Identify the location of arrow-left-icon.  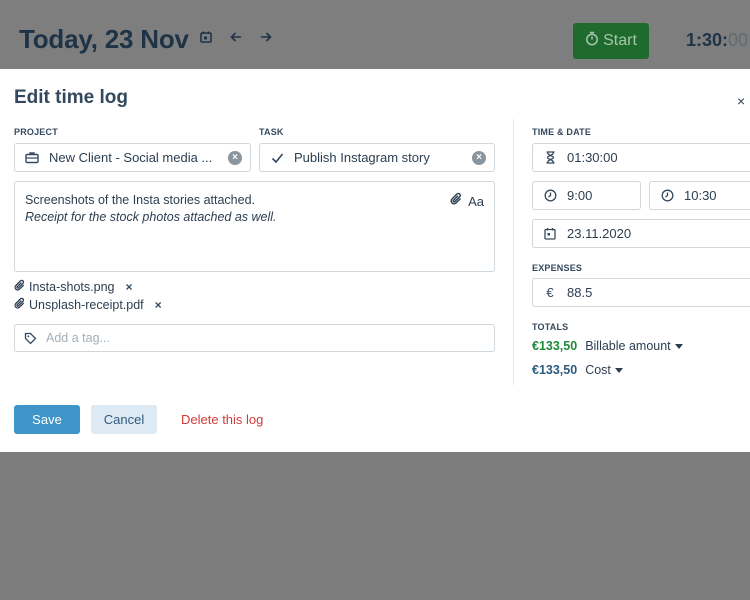
(237, 38).